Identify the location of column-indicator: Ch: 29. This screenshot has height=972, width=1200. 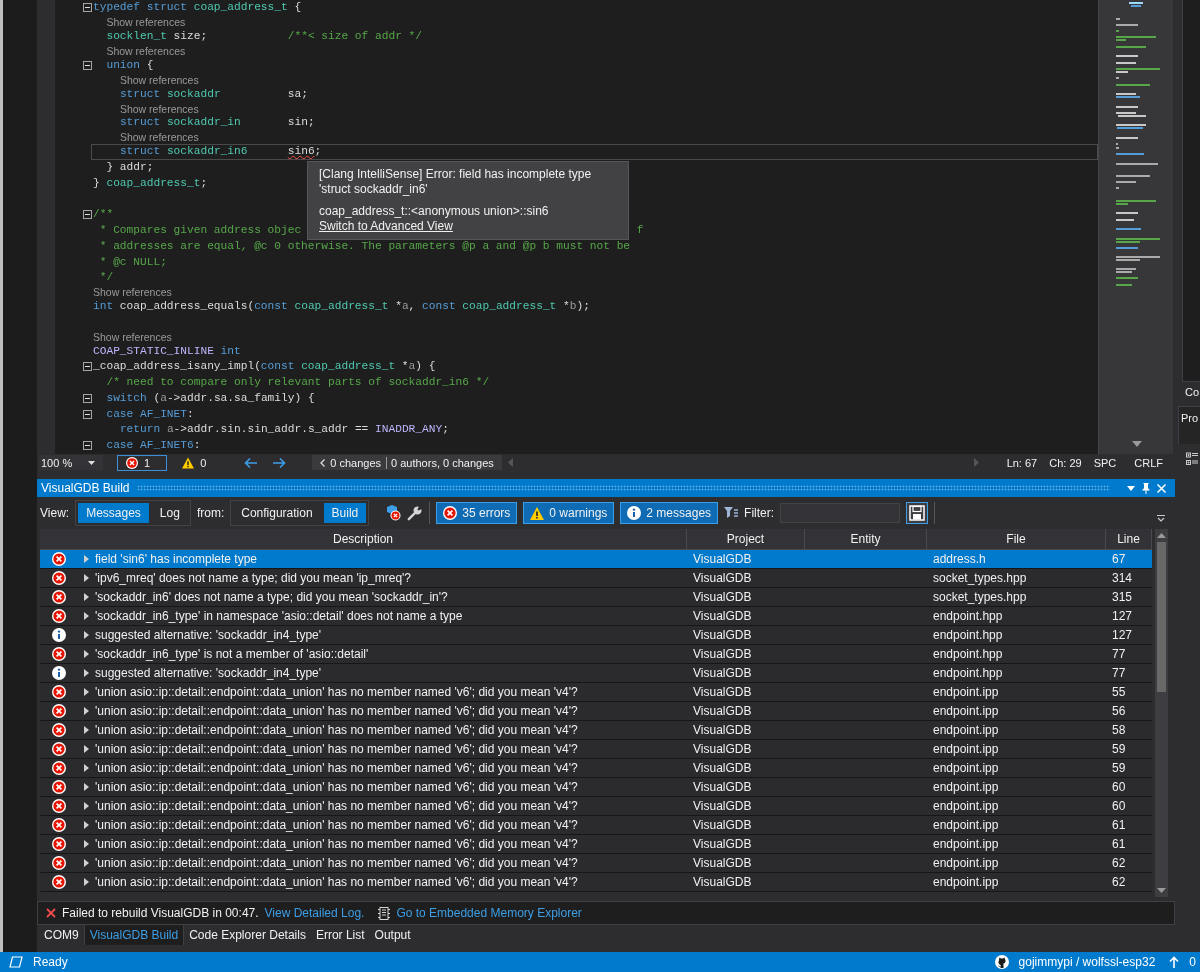
(1065, 462).